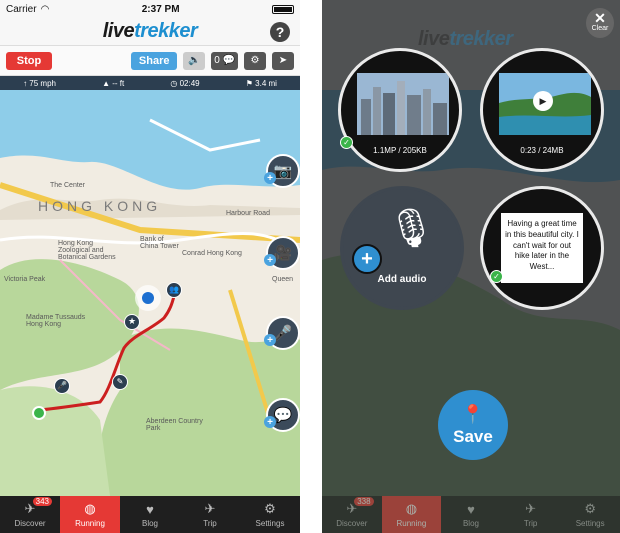 This screenshot has height=533, width=620. Describe the element at coordinates (473, 413) in the screenshot. I see `location-pin-icon: 📍` at that location.